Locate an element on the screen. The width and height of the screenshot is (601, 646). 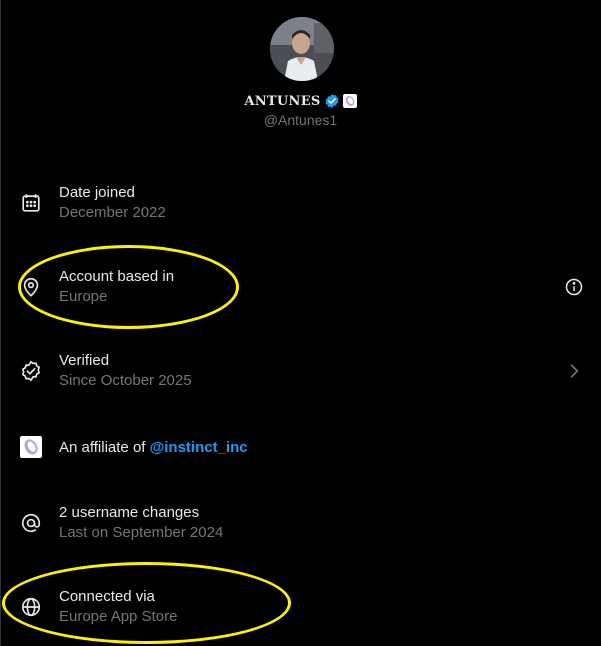
row-subtitle: Since October 2025 is located at coordinates (125, 380).